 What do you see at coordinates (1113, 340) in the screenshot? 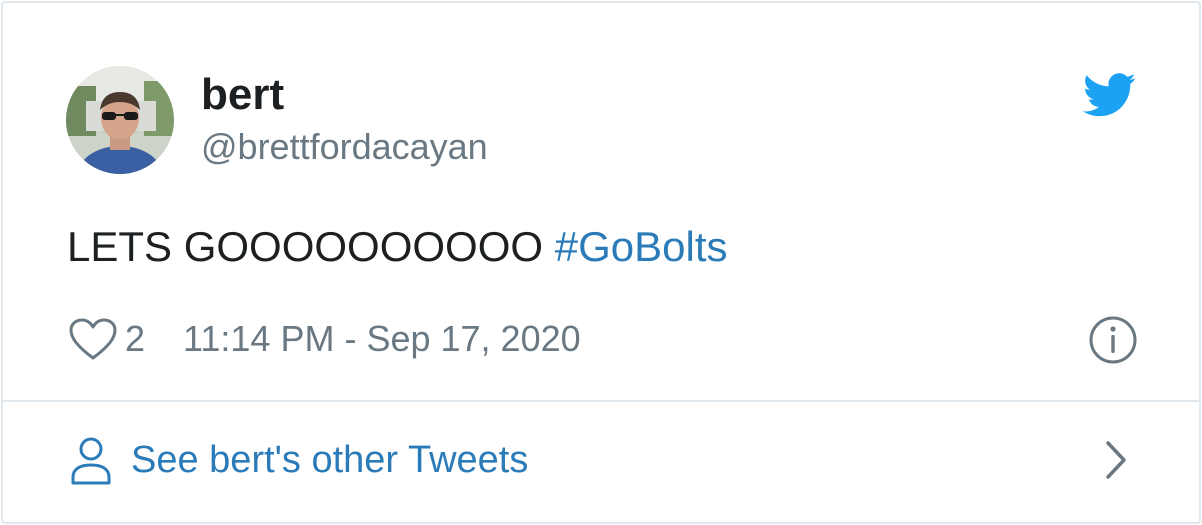
I see `info-icon` at bounding box center [1113, 340].